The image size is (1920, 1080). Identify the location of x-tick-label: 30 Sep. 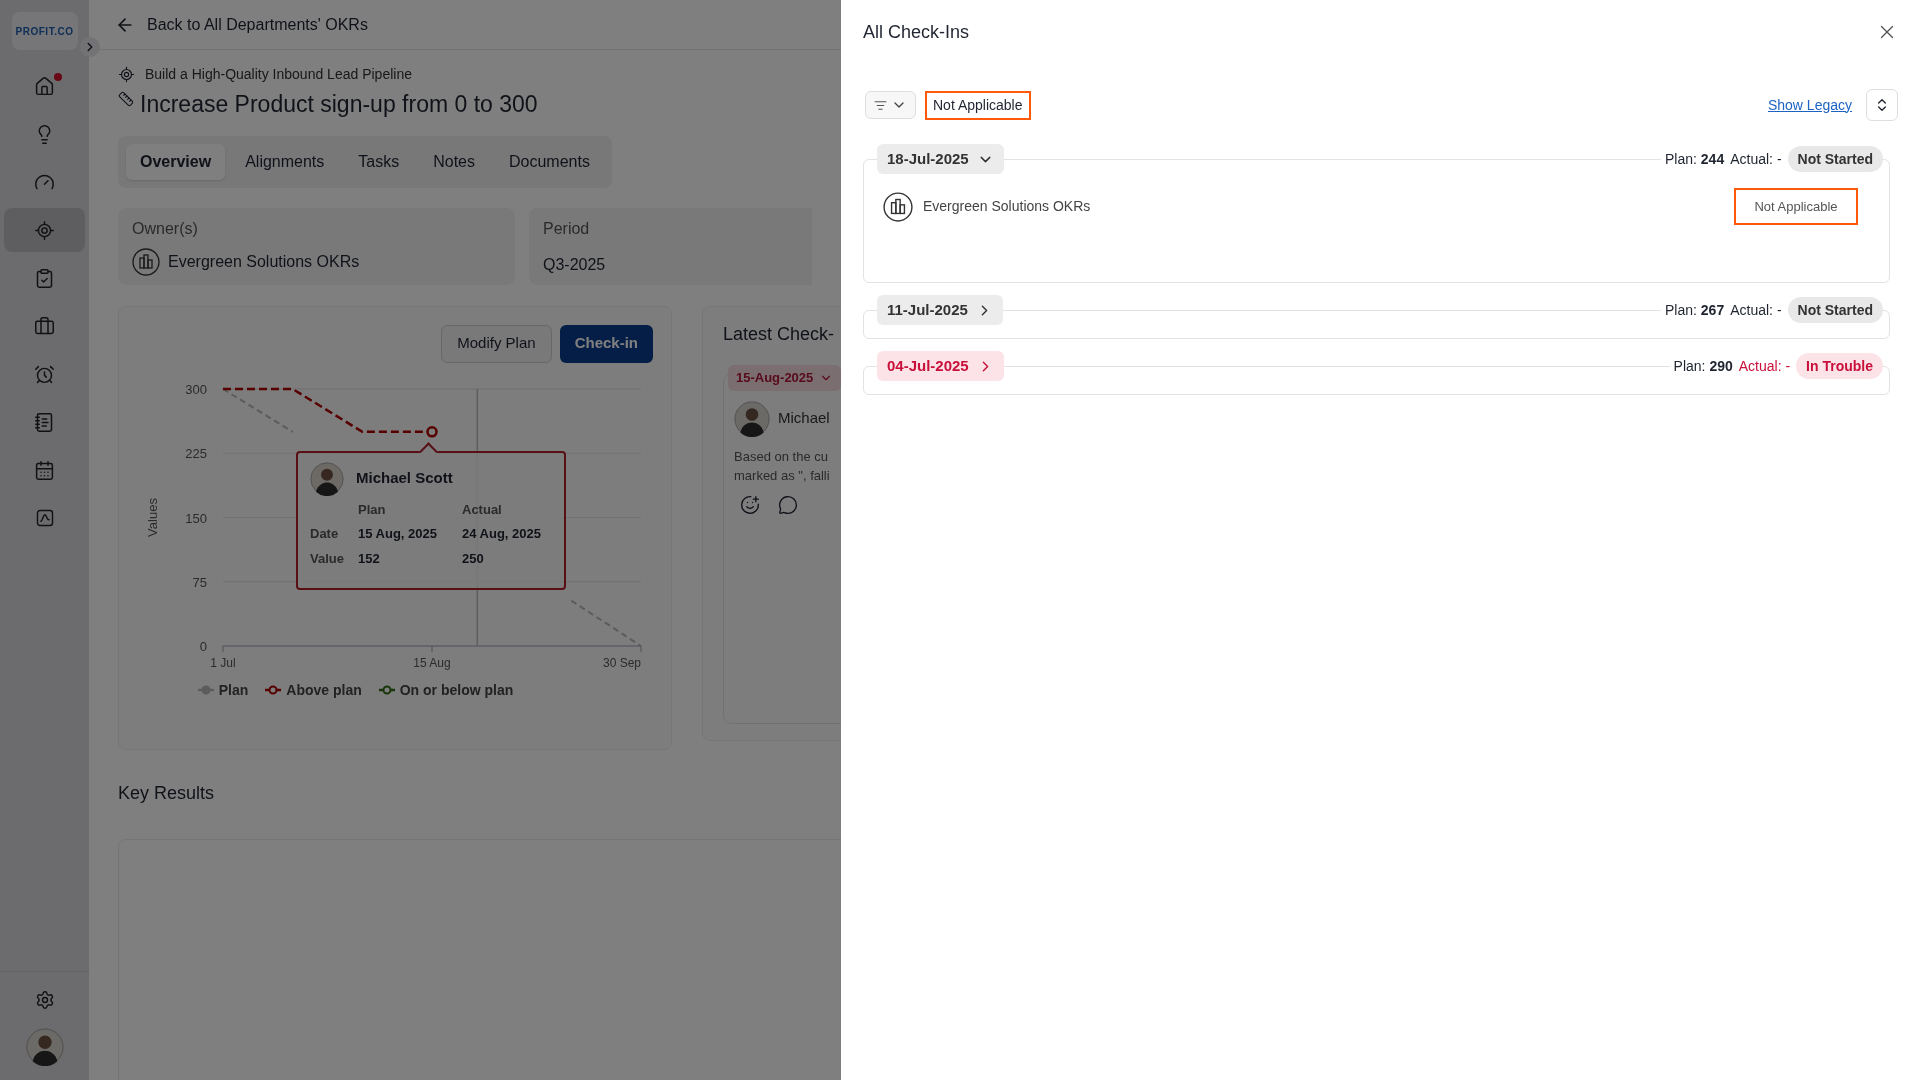
(621, 662).